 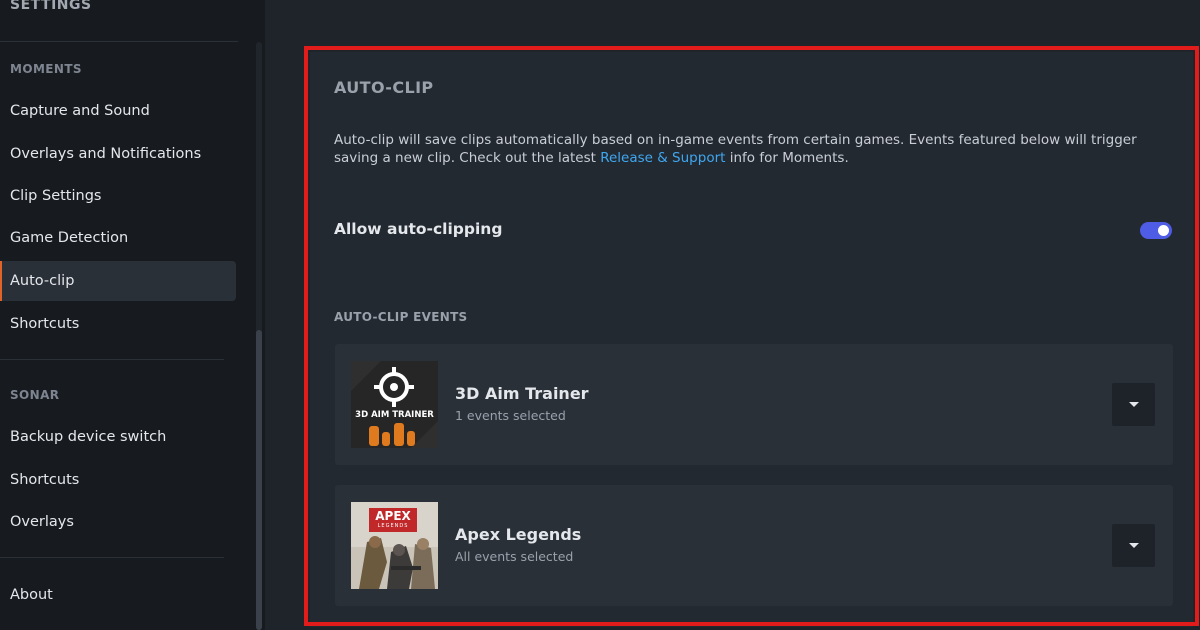 What do you see at coordinates (662, 158) in the screenshot?
I see `release-support-link: Release & Support` at bounding box center [662, 158].